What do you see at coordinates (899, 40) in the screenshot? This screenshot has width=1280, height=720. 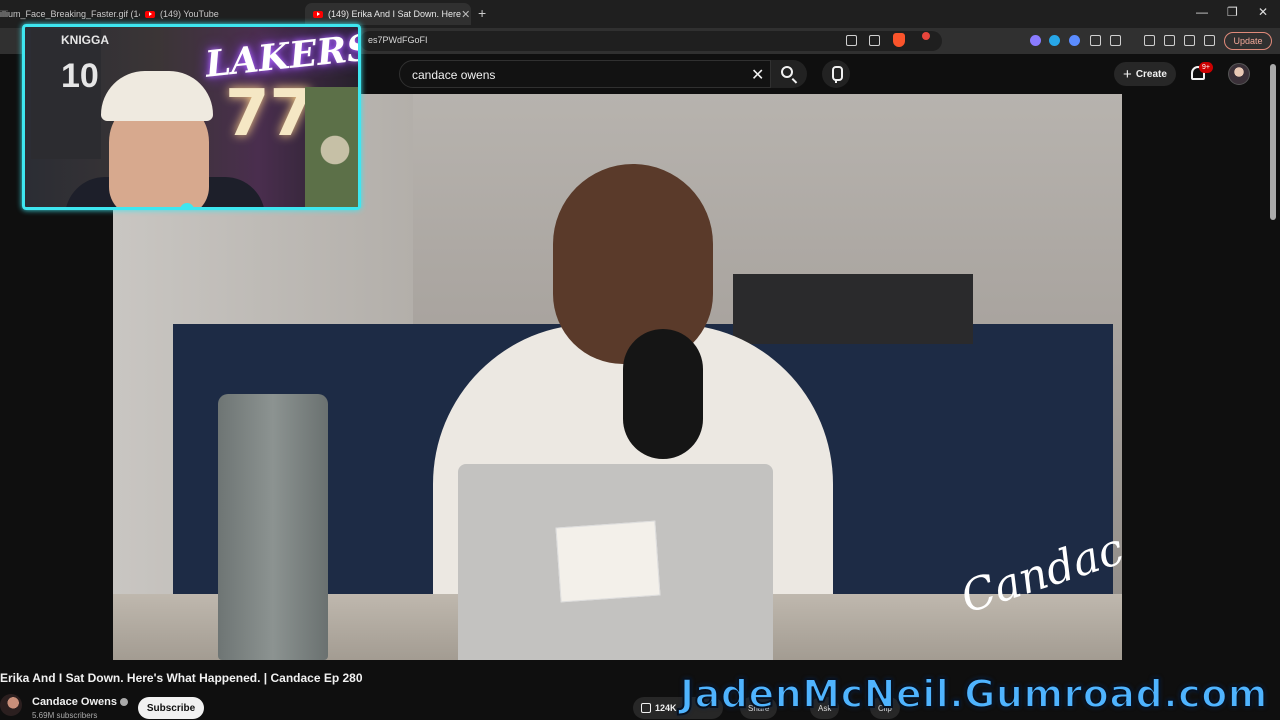 I see `brave-shield-icon` at bounding box center [899, 40].